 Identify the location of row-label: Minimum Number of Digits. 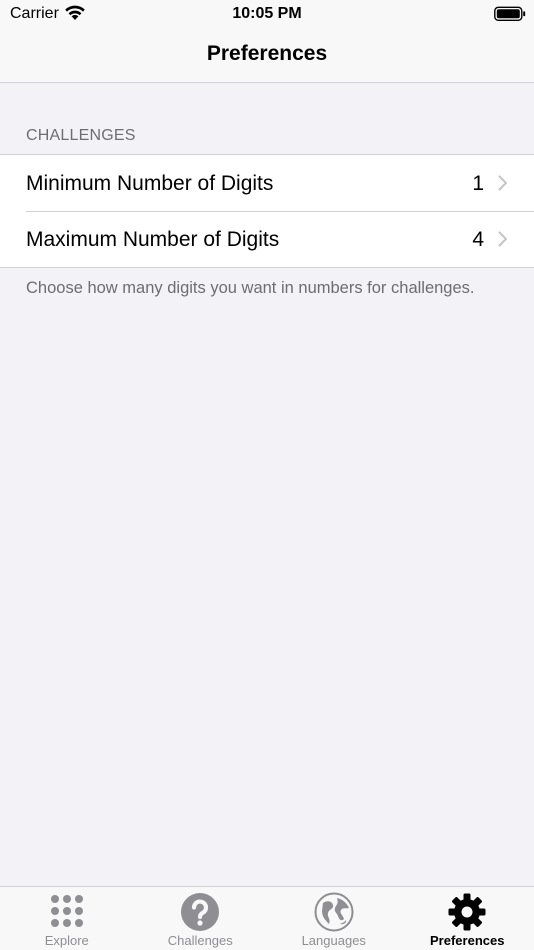
(150, 183).